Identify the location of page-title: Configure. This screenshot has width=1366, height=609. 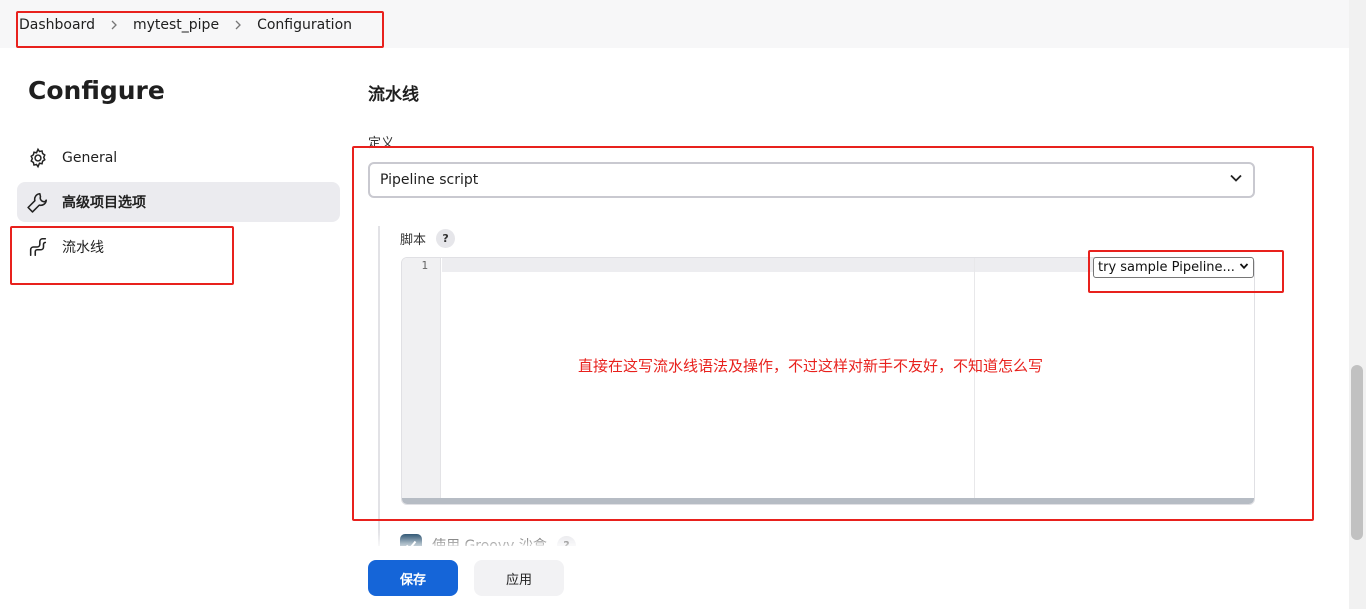
(96, 90).